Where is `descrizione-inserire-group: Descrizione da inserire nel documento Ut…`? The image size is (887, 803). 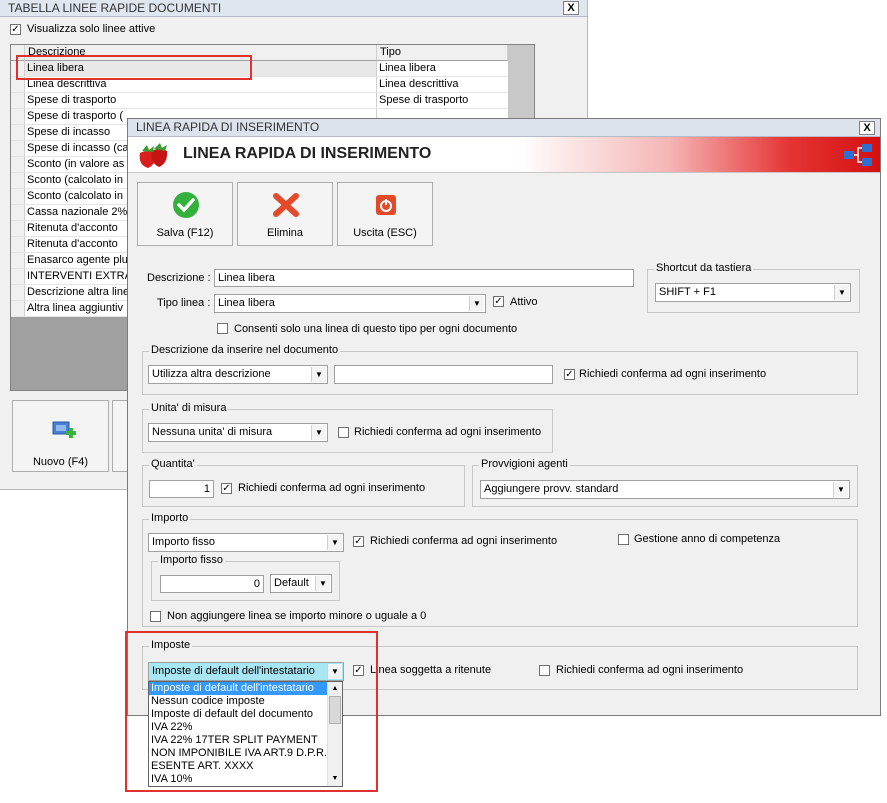
descrizione-inserire-group: Descrizione da inserire nel documento Ut… is located at coordinates (500, 369).